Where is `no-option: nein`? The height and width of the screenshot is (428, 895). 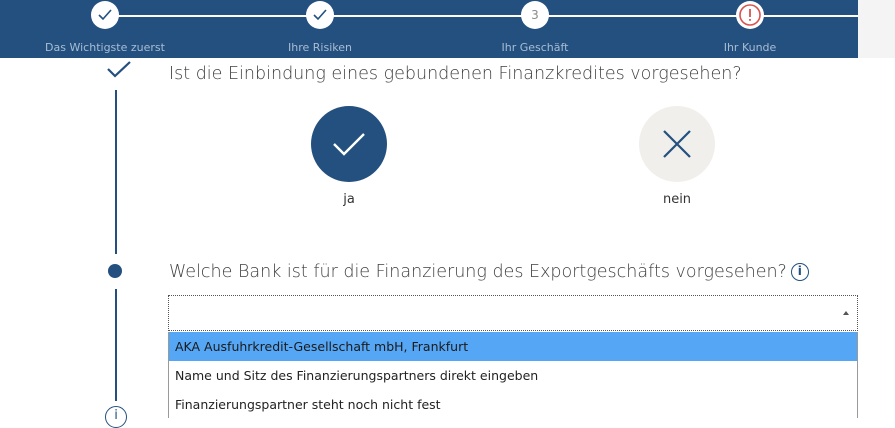
no-option: nein is located at coordinates (677, 156).